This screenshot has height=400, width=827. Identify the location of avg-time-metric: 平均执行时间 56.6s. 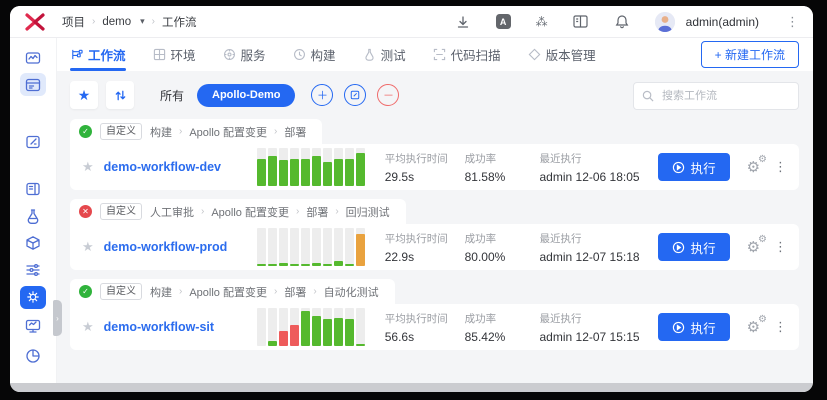
(416, 328).